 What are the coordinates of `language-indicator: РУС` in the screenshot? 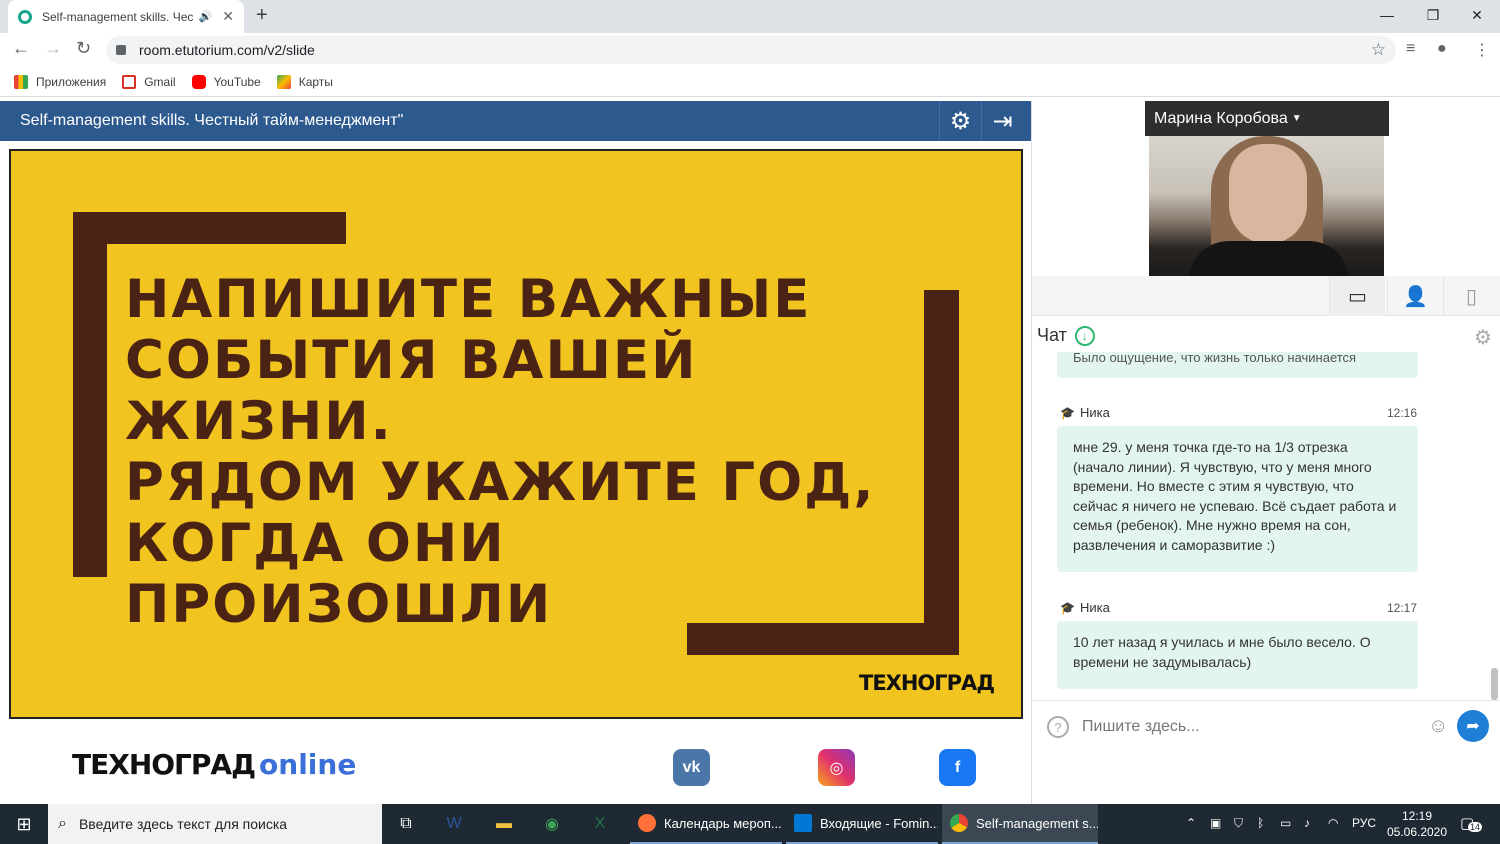 It's located at (1364, 823).